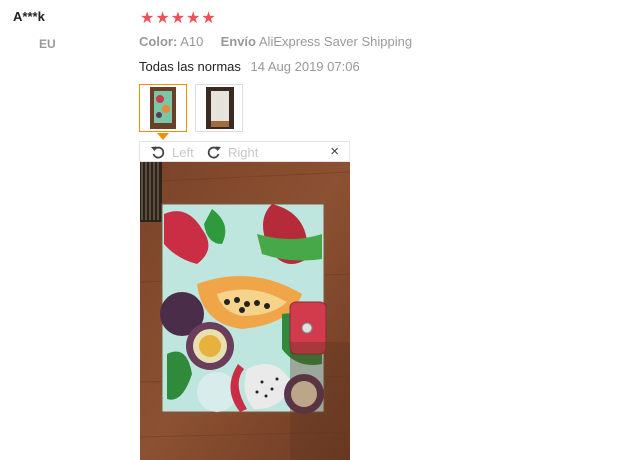 The image size is (628, 460). Describe the element at coordinates (192, 41) in the screenshot. I see `color-value: A10` at that location.